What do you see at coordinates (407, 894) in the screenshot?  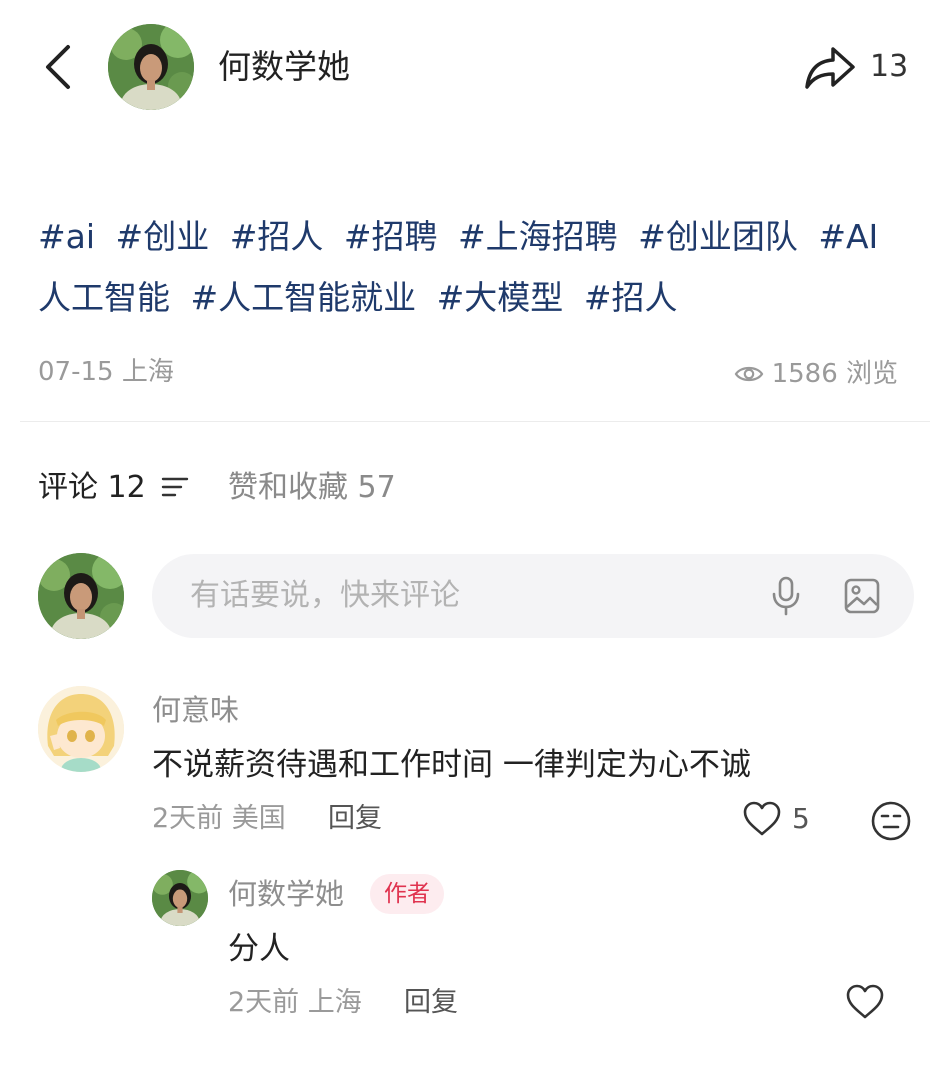 I see `author-badge: 作者` at bounding box center [407, 894].